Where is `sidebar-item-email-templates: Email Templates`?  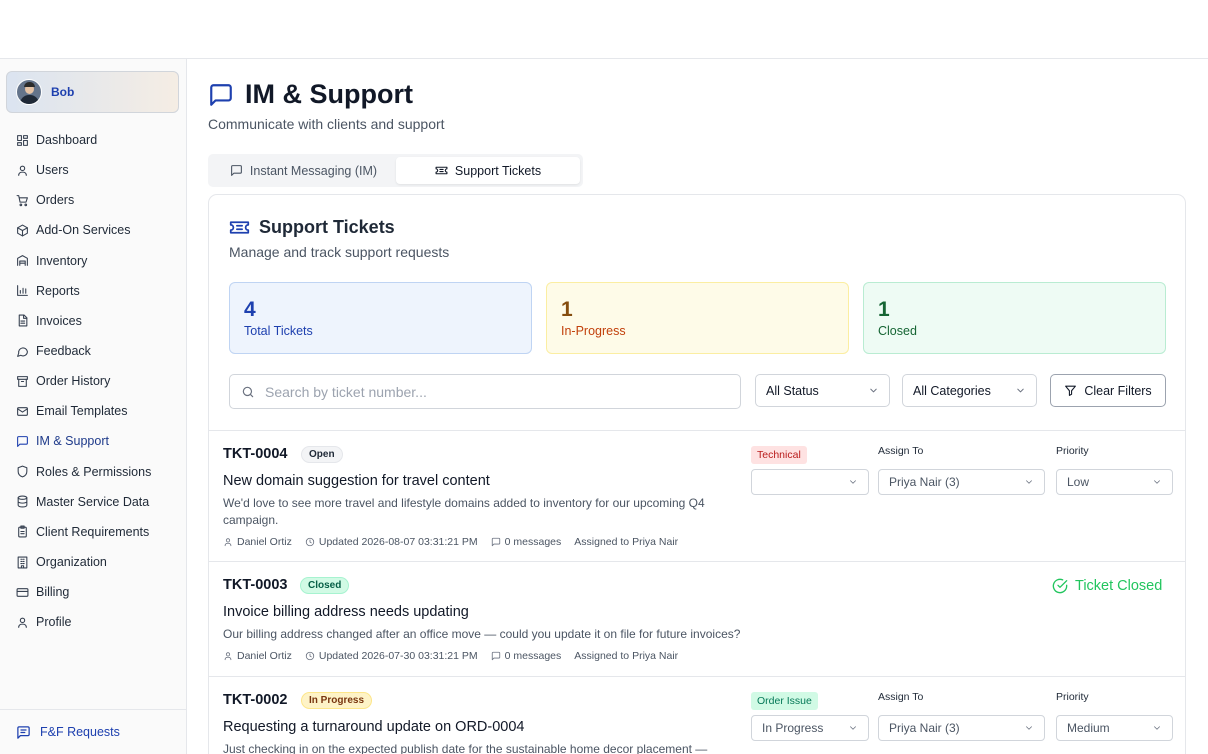 sidebar-item-email-templates: Email Templates is located at coordinates (93, 411).